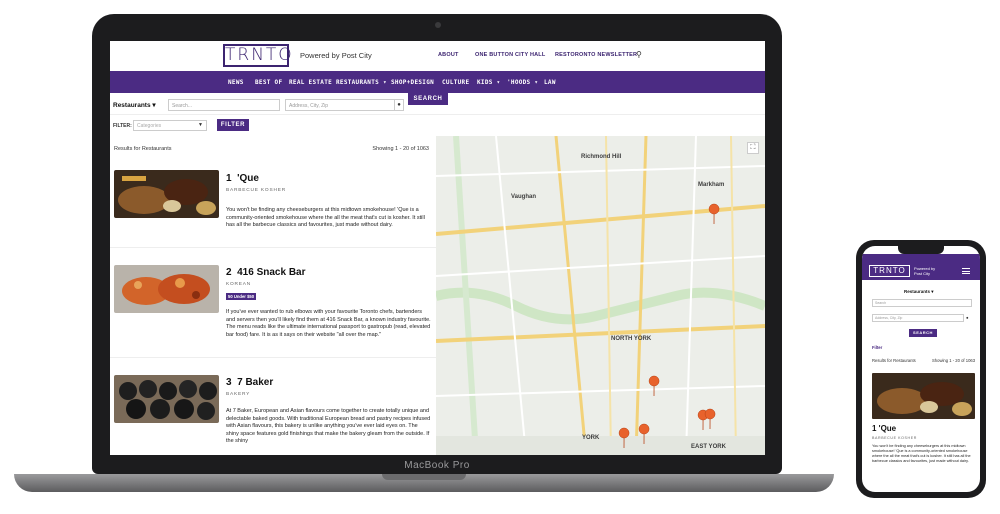 The image size is (1000, 514). Describe the element at coordinates (918, 318) in the screenshot. I see `phone-address-input: Address, City, Zip` at that location.